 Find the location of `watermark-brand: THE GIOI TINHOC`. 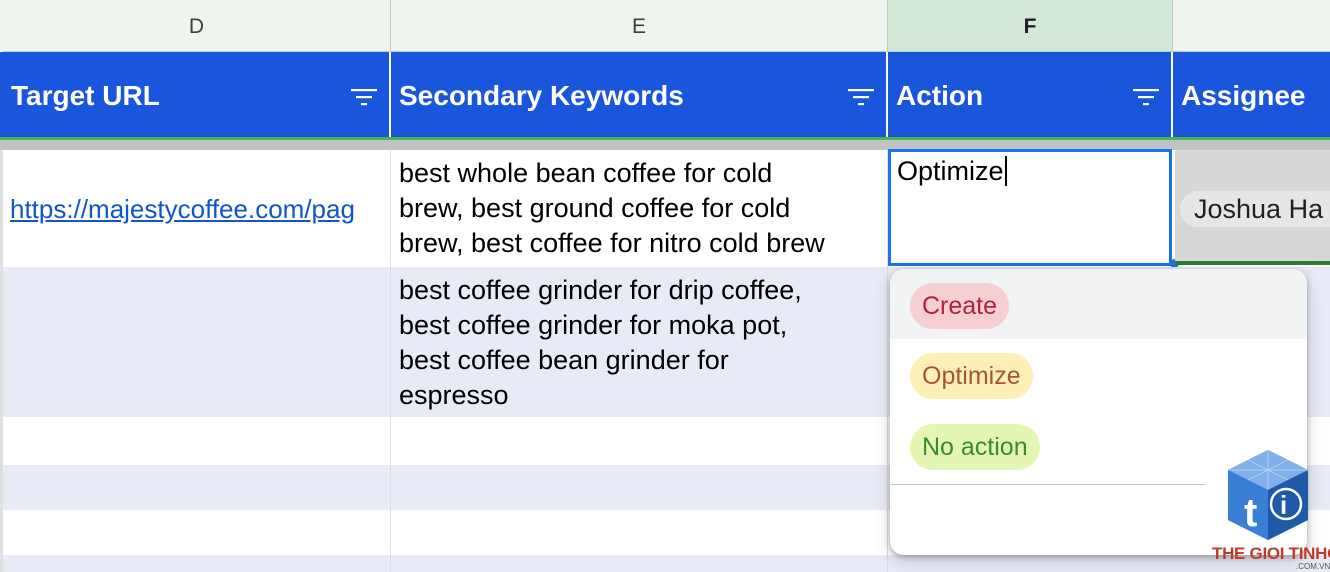

watermark-brand: THE GIOI TINHOC is located at coordinates (1271, 553).